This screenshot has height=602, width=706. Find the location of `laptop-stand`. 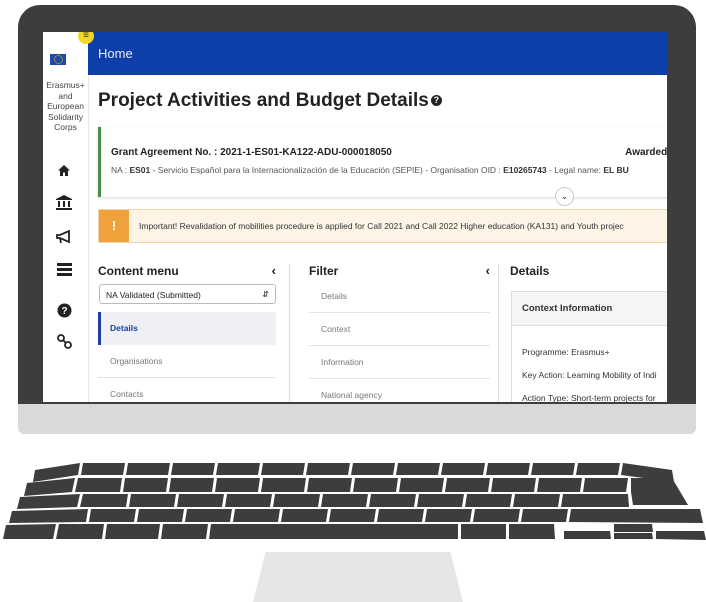

laptop-stand is located at coordinates (358, 577).